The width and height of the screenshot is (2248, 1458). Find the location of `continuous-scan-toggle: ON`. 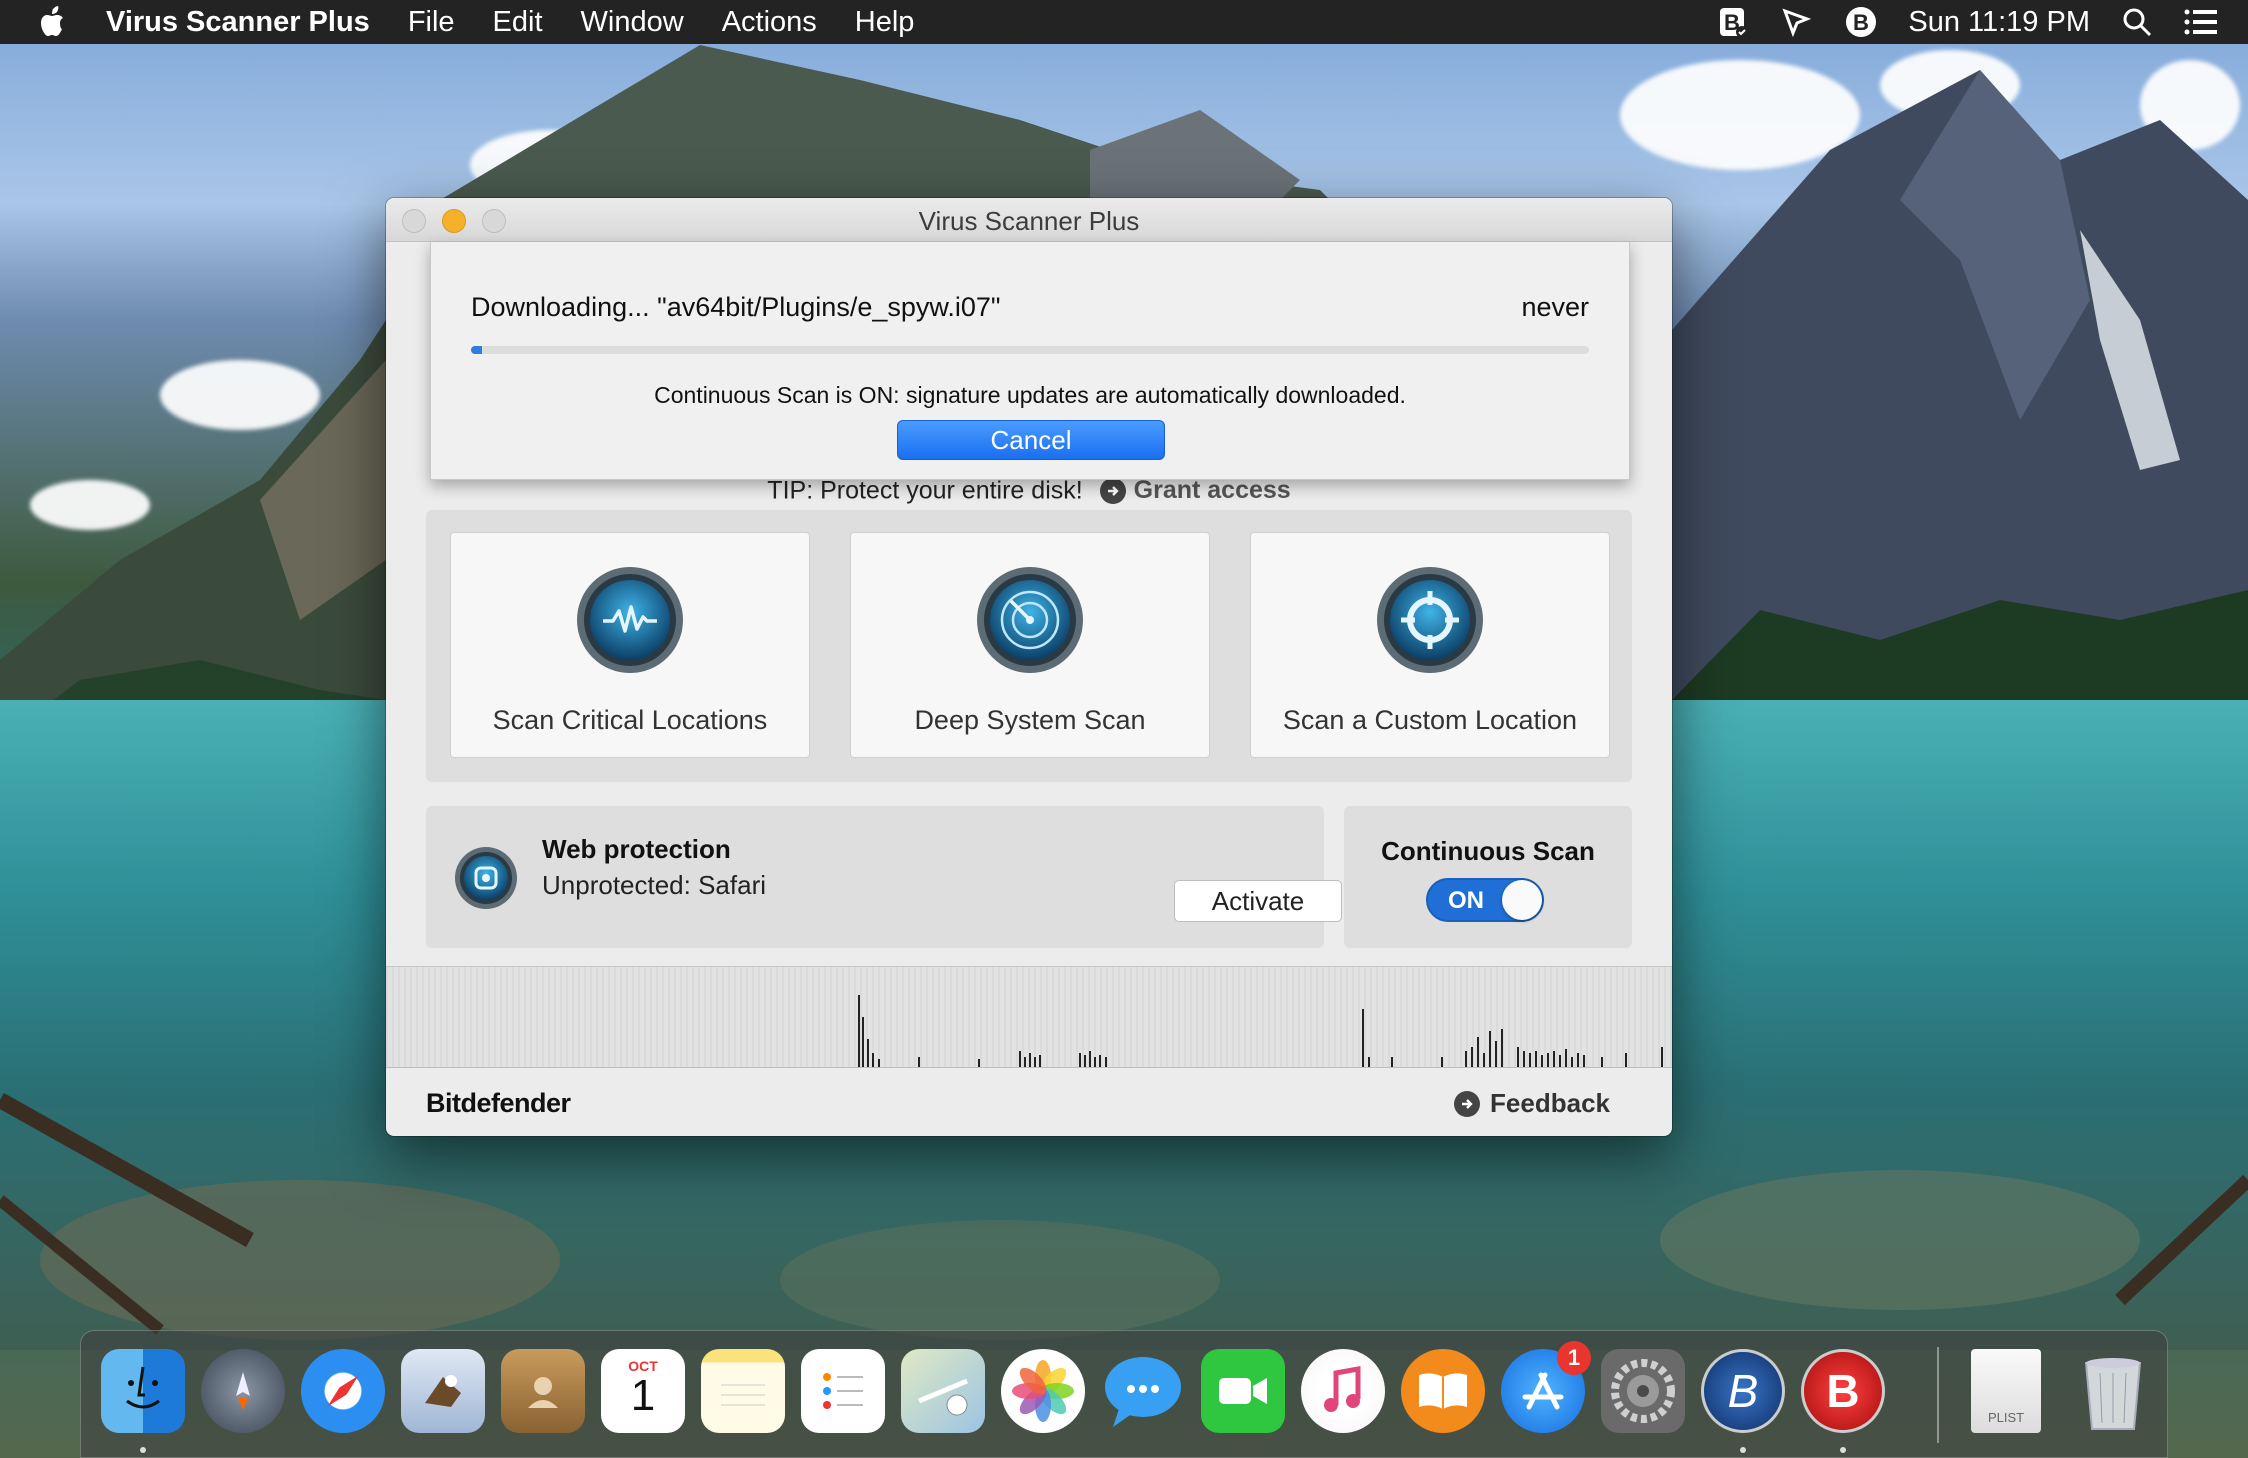

continuous-scan-toggle: ON is located at coordinates (1485, 900).